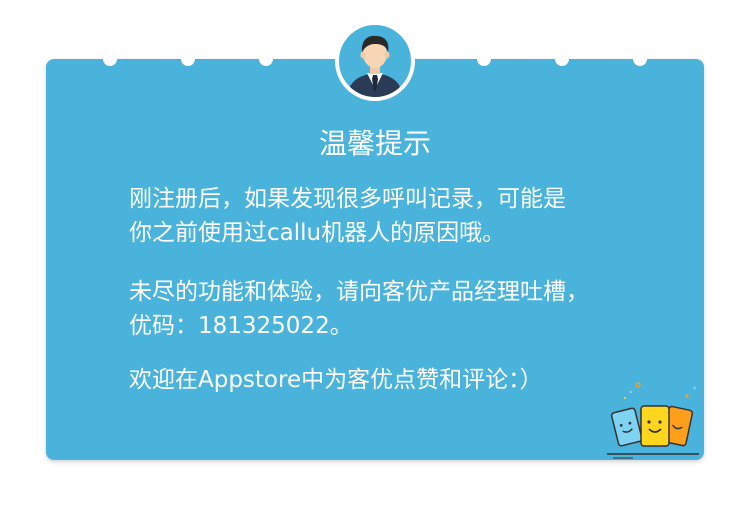  I want to click on notice-title: 温馨提示, so click(374, 143).